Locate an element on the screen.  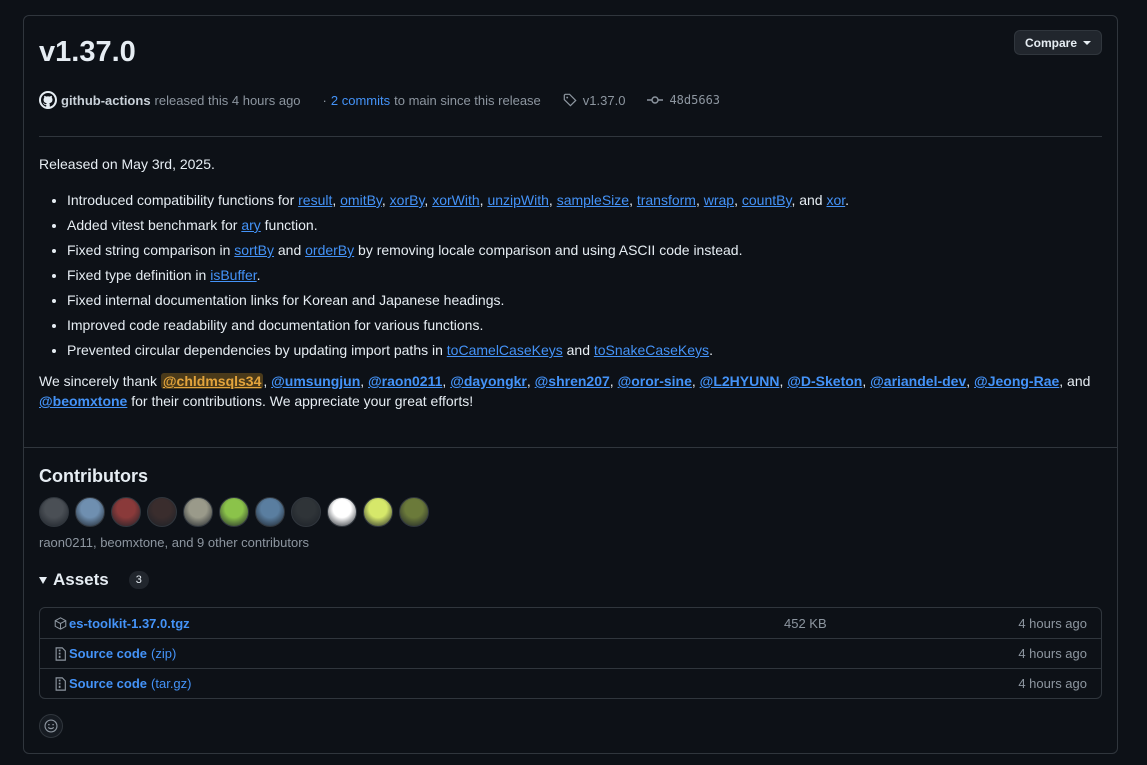
asset-suffix: (tar.gz) is located at coordinates (171, 683).